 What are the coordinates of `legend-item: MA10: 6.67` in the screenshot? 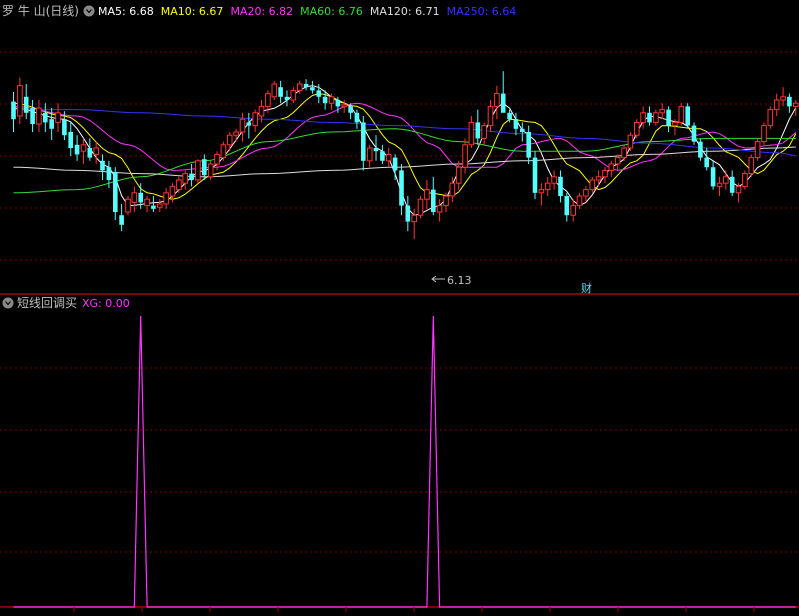 It's located at (192, 11).